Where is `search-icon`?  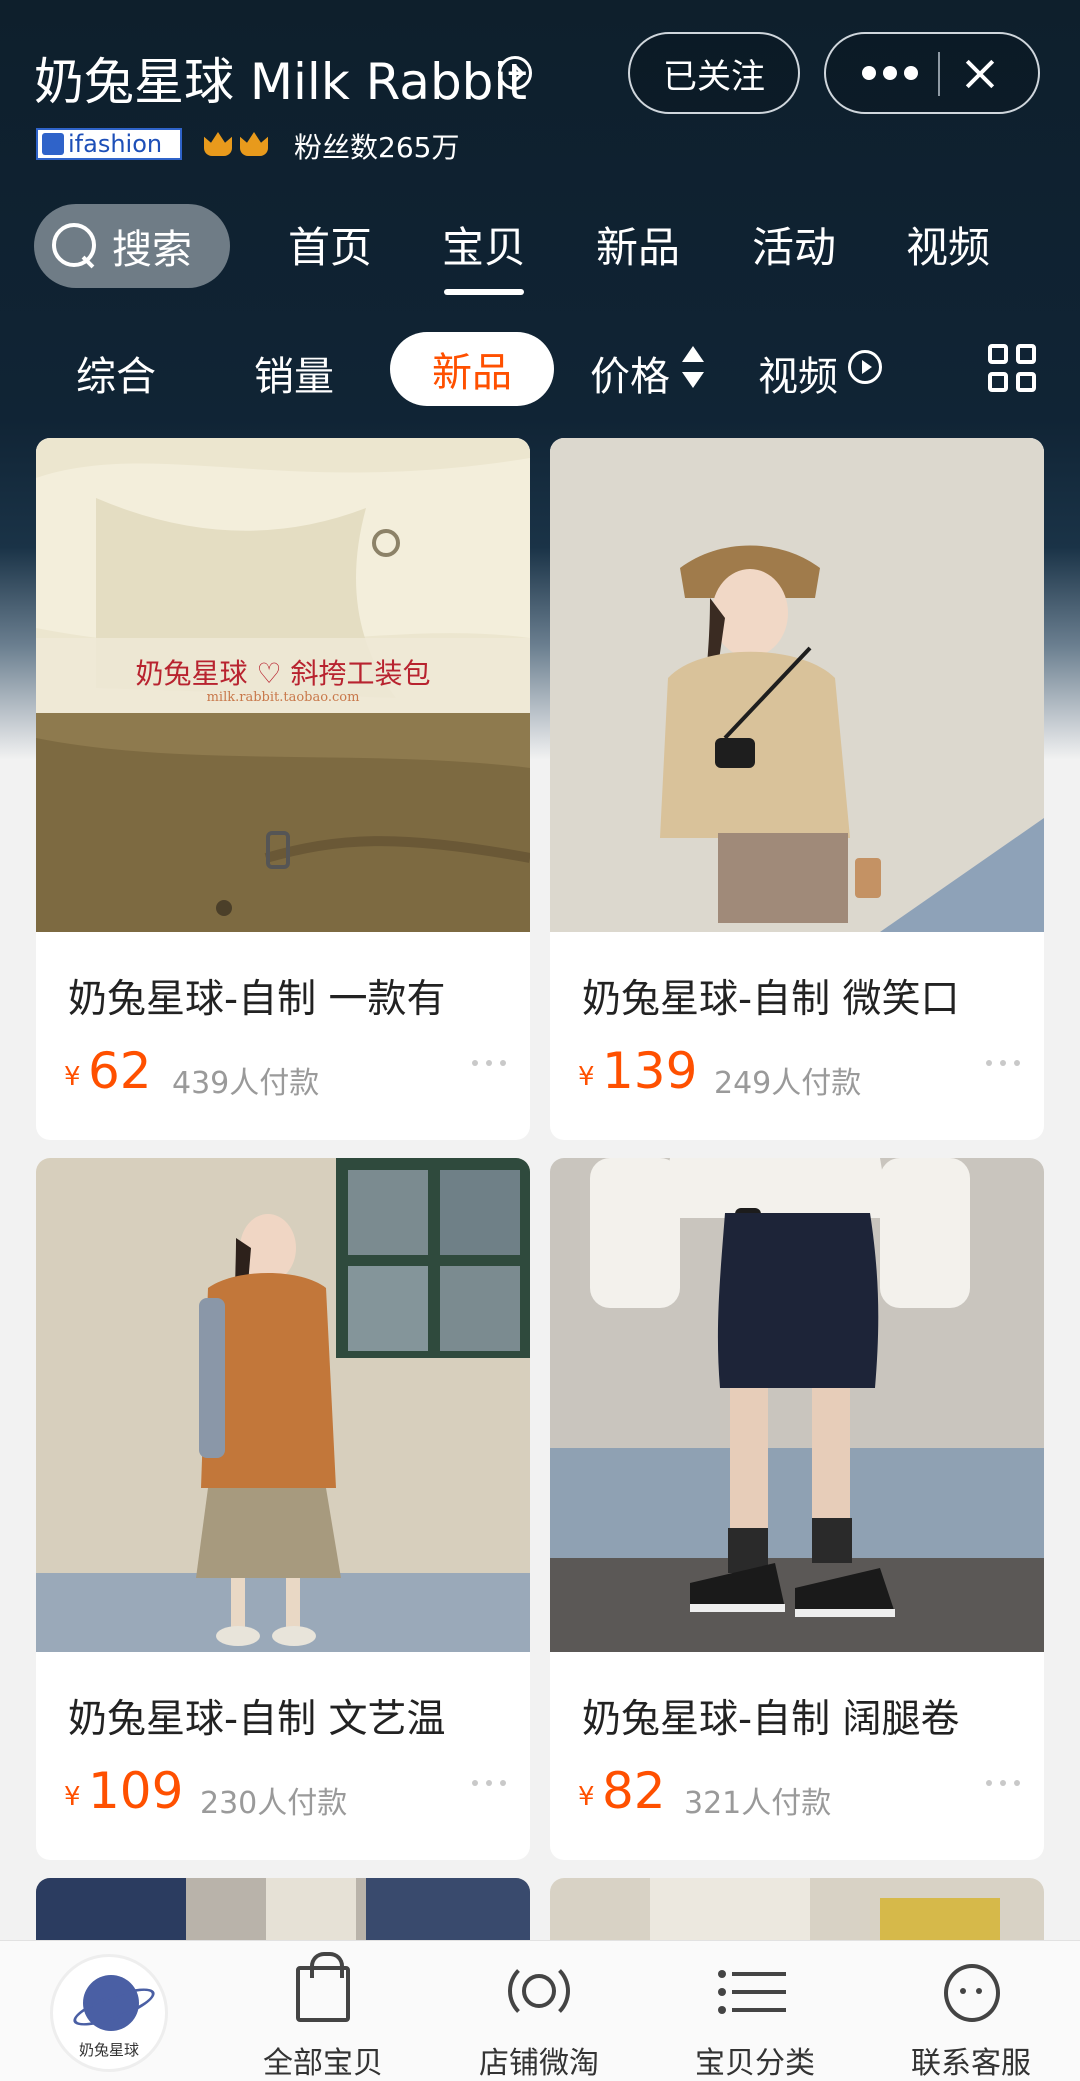 search-icon is located at coordinates (75, 246).